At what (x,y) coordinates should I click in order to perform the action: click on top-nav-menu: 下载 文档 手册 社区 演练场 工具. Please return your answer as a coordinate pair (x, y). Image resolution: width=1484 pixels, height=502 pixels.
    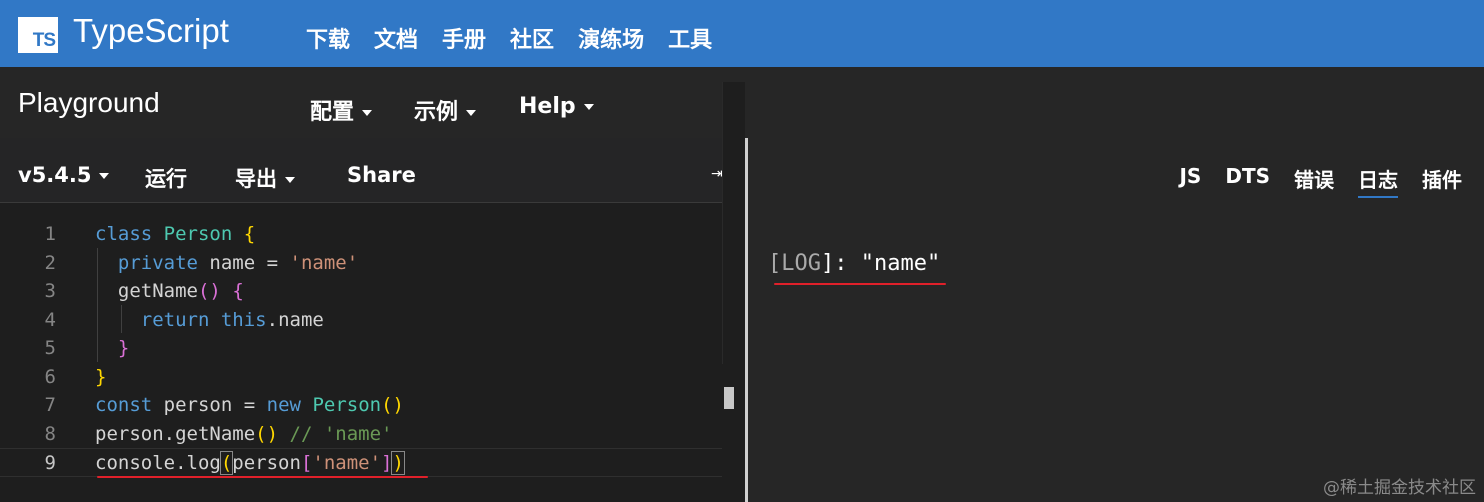
    Looking at the image, I should click on (521, 38).